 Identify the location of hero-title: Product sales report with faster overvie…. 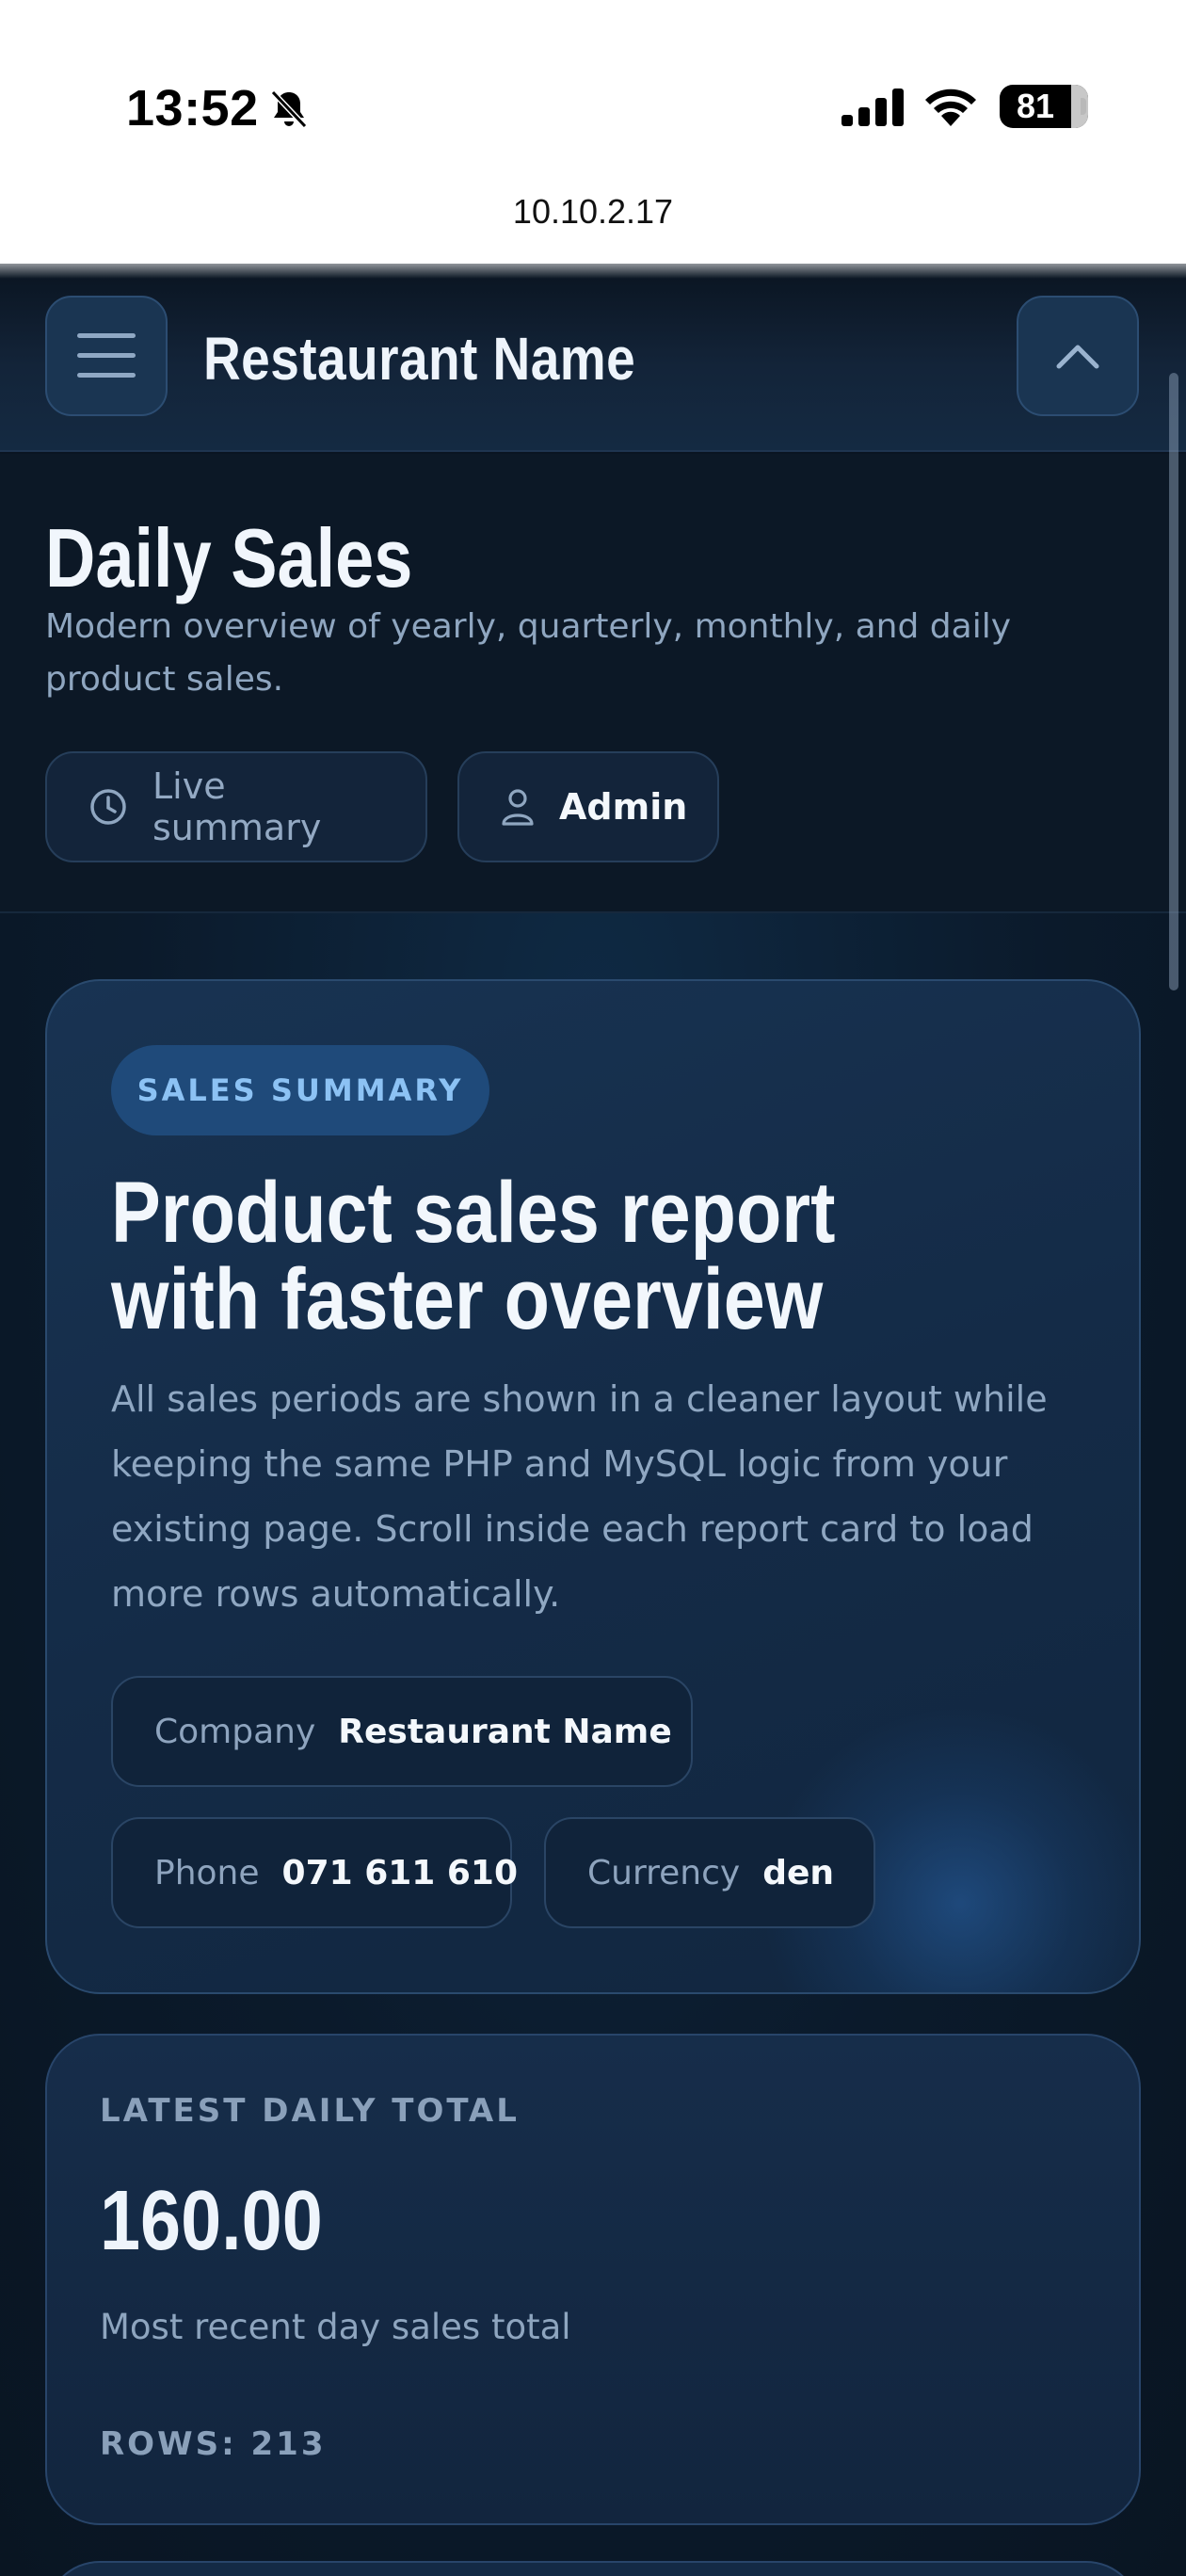
(516, 1256).